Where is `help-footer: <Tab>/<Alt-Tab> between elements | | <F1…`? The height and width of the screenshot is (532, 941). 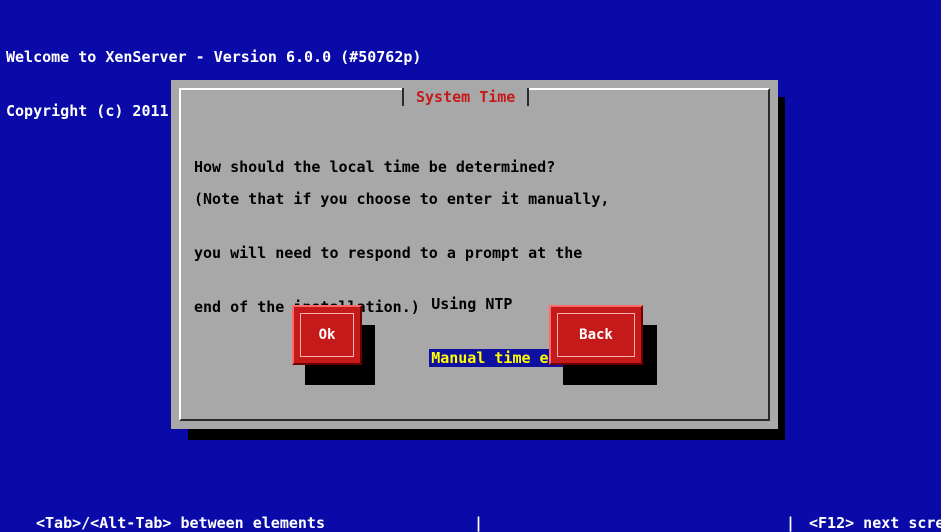
help-footer: <Tab>/<Alt-Tab> between elements | | <F1… is located at coordinates (470, 523).